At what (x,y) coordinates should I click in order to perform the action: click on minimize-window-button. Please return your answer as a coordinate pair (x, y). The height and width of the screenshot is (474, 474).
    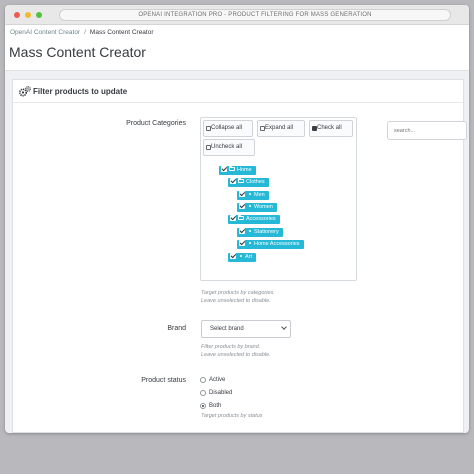
    Looking at the image, I should click on (28, 15).